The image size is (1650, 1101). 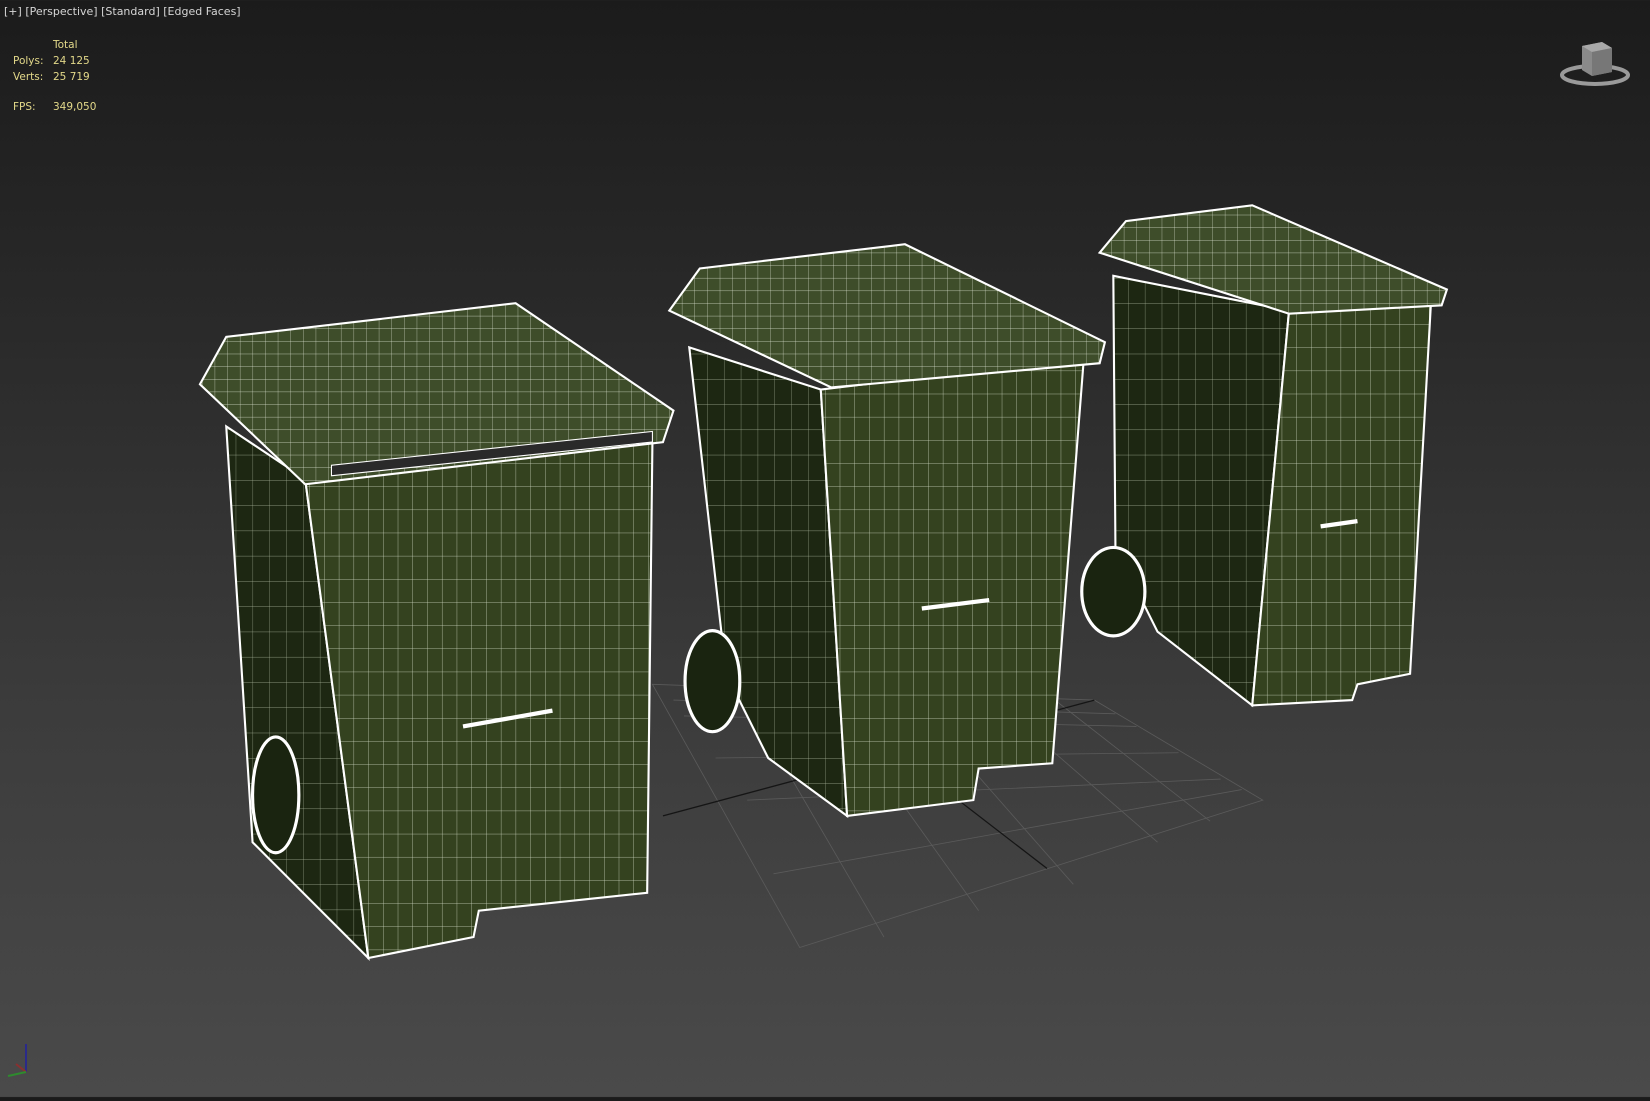 I want to click on verts-label: Verts:, so click(x=28, y=77).